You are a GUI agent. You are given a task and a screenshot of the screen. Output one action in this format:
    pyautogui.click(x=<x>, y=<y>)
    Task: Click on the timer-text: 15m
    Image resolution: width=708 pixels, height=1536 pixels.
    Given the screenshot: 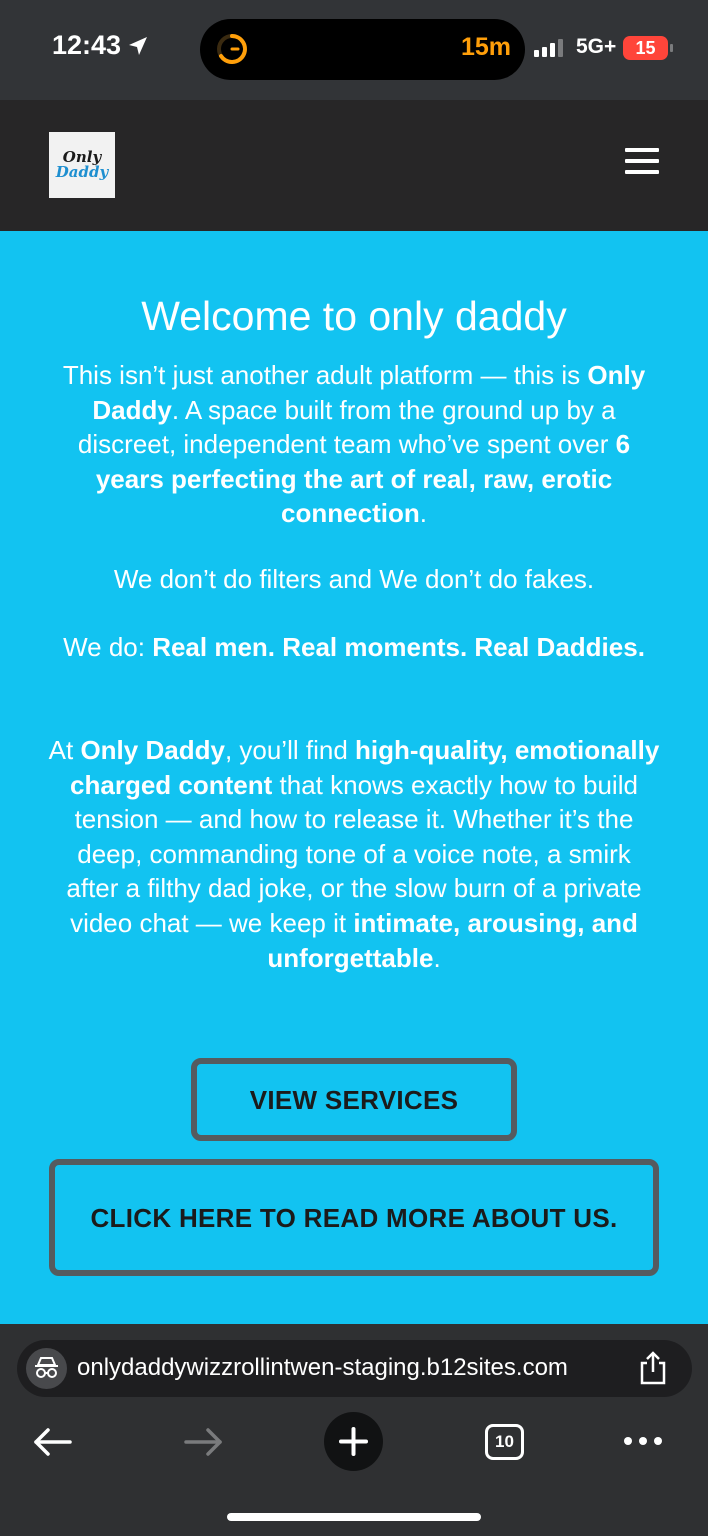 What is the action you would take?
    pyautogui.click(x=485, y=47)
    